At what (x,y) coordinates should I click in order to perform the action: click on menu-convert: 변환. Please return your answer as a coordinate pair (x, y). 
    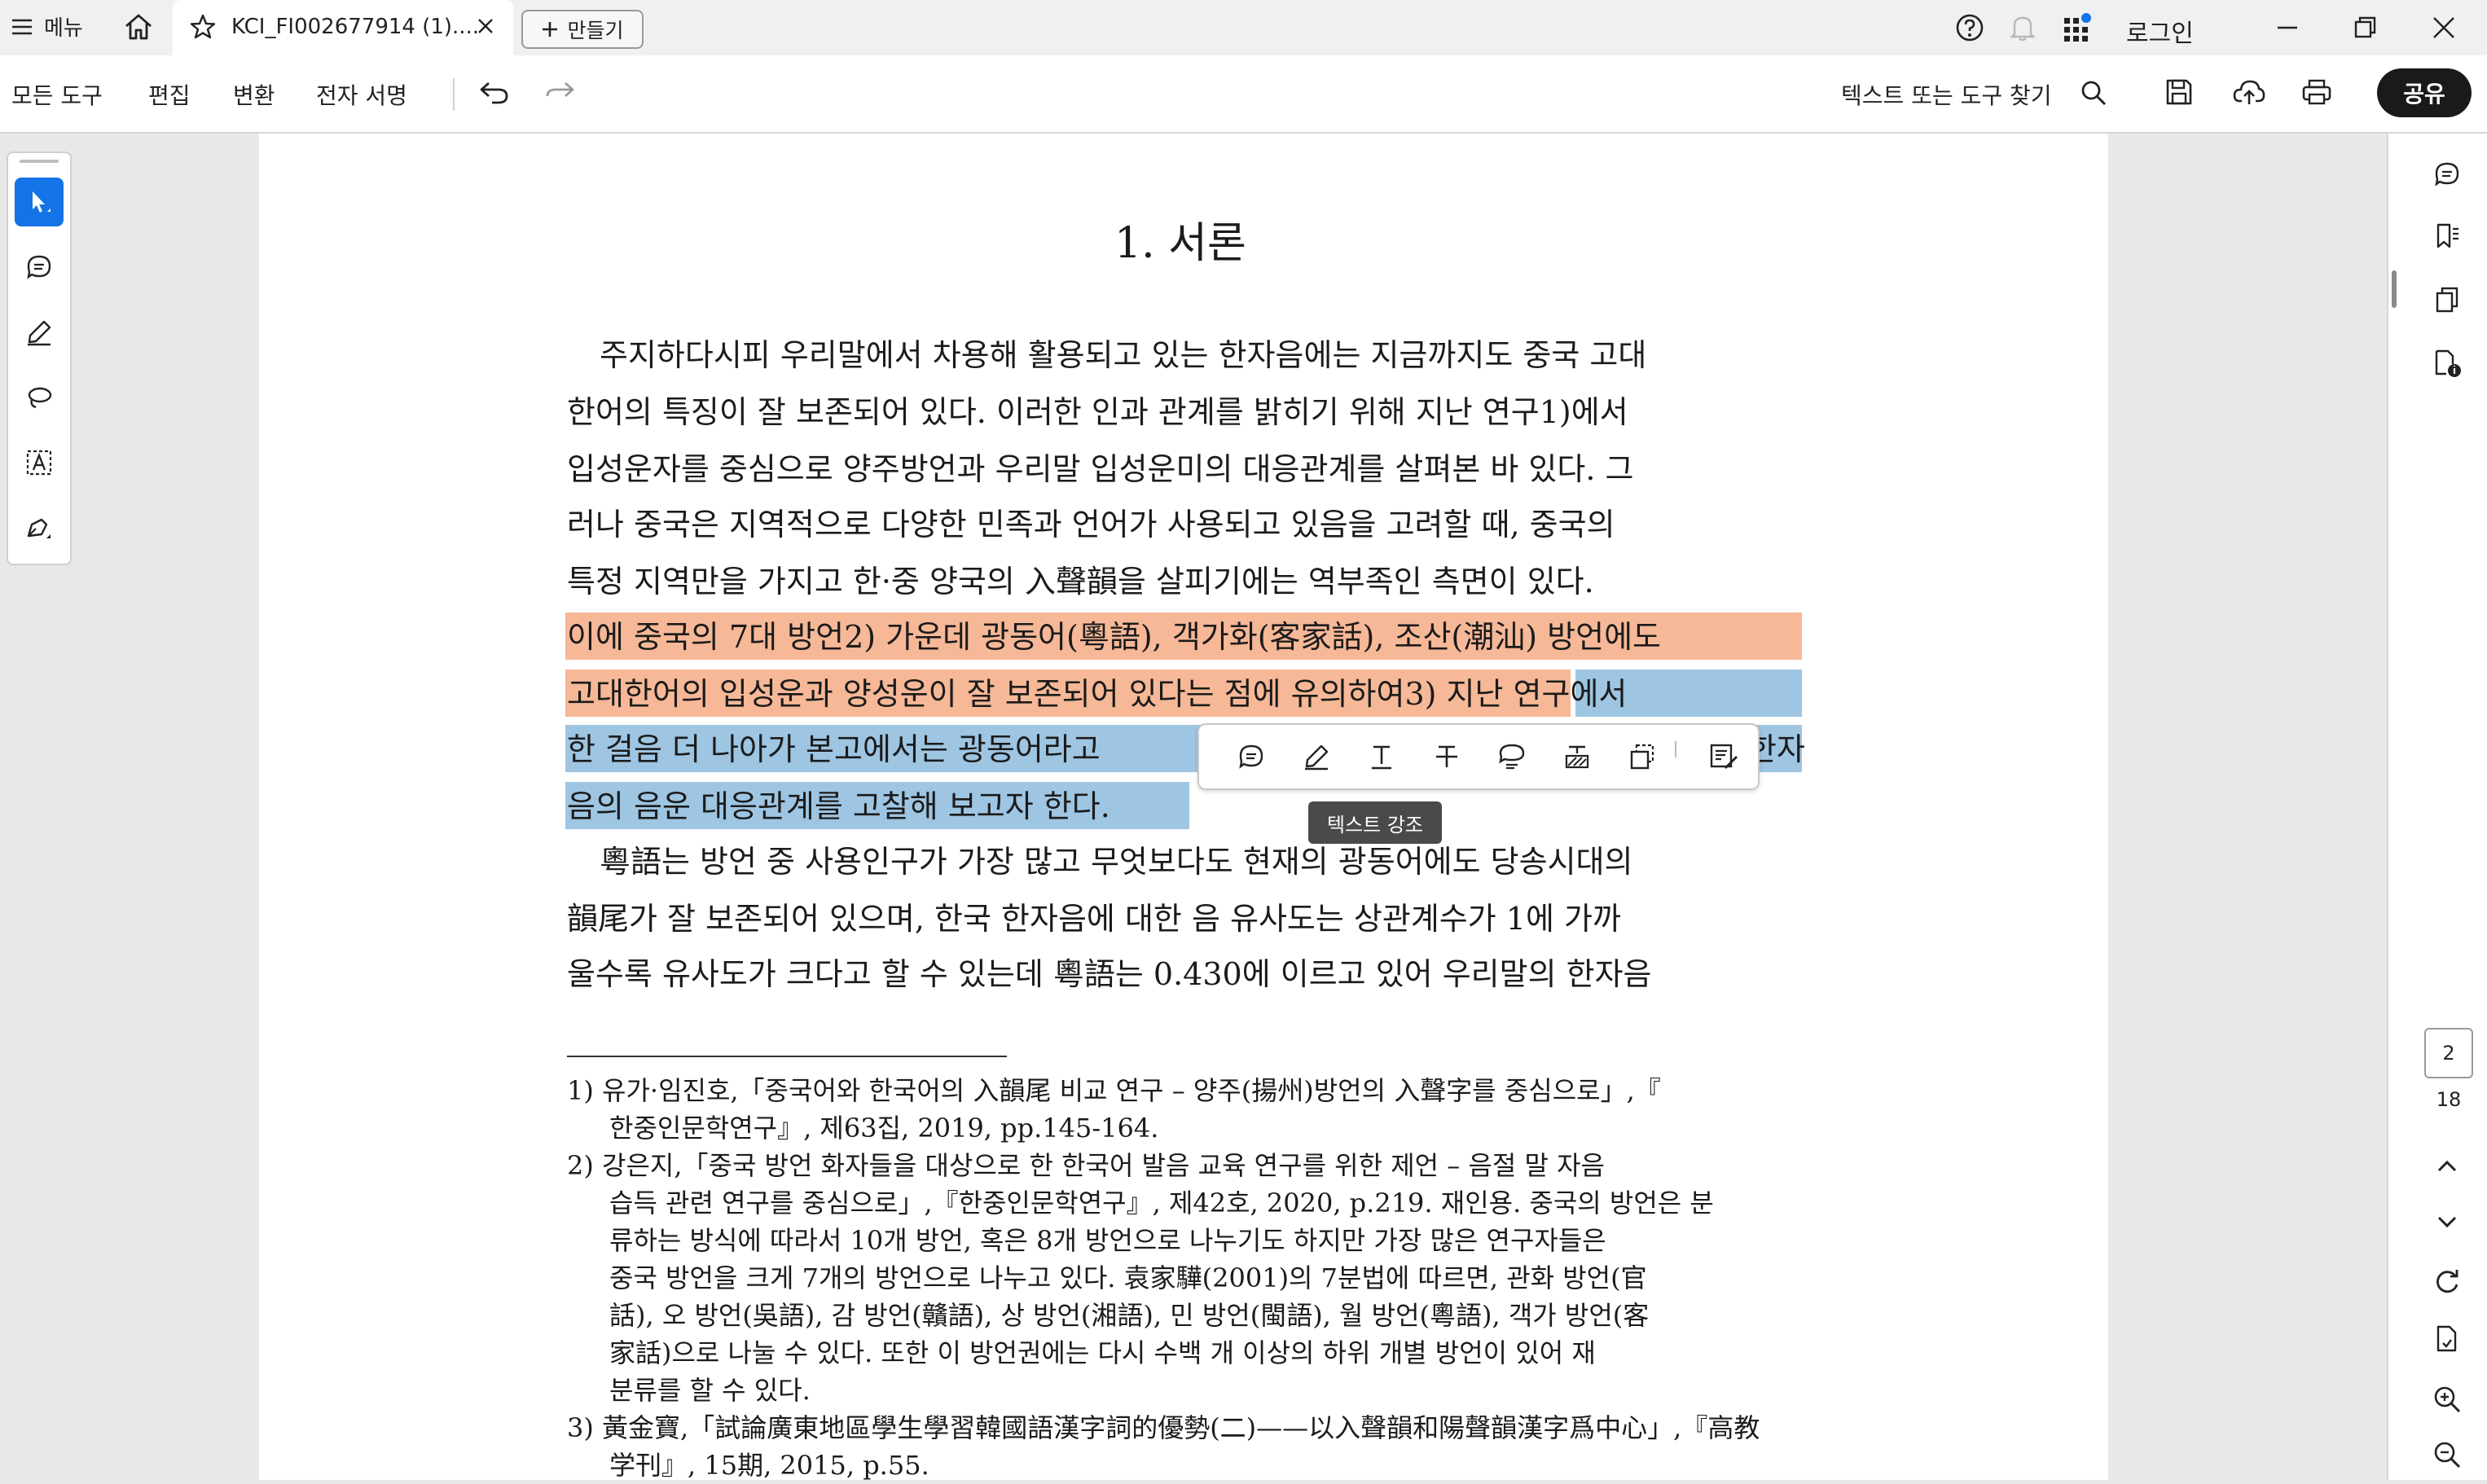
    Looking at the image, I should click on (254, 94).